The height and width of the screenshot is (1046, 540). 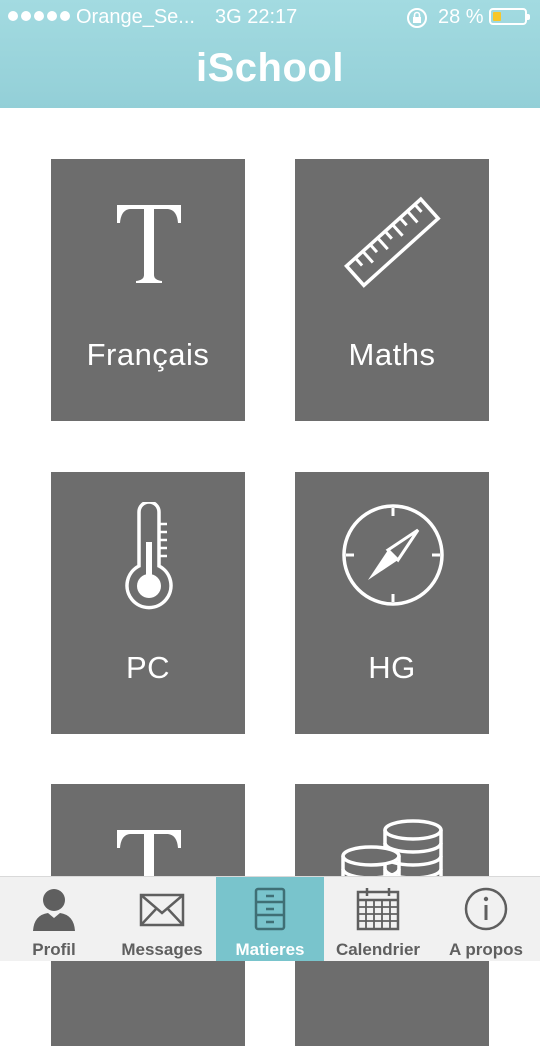 What do you see at coordinates (270, 68) in the screenshot?
I see `app-title: iSchool` at bounding box center [270, 68].